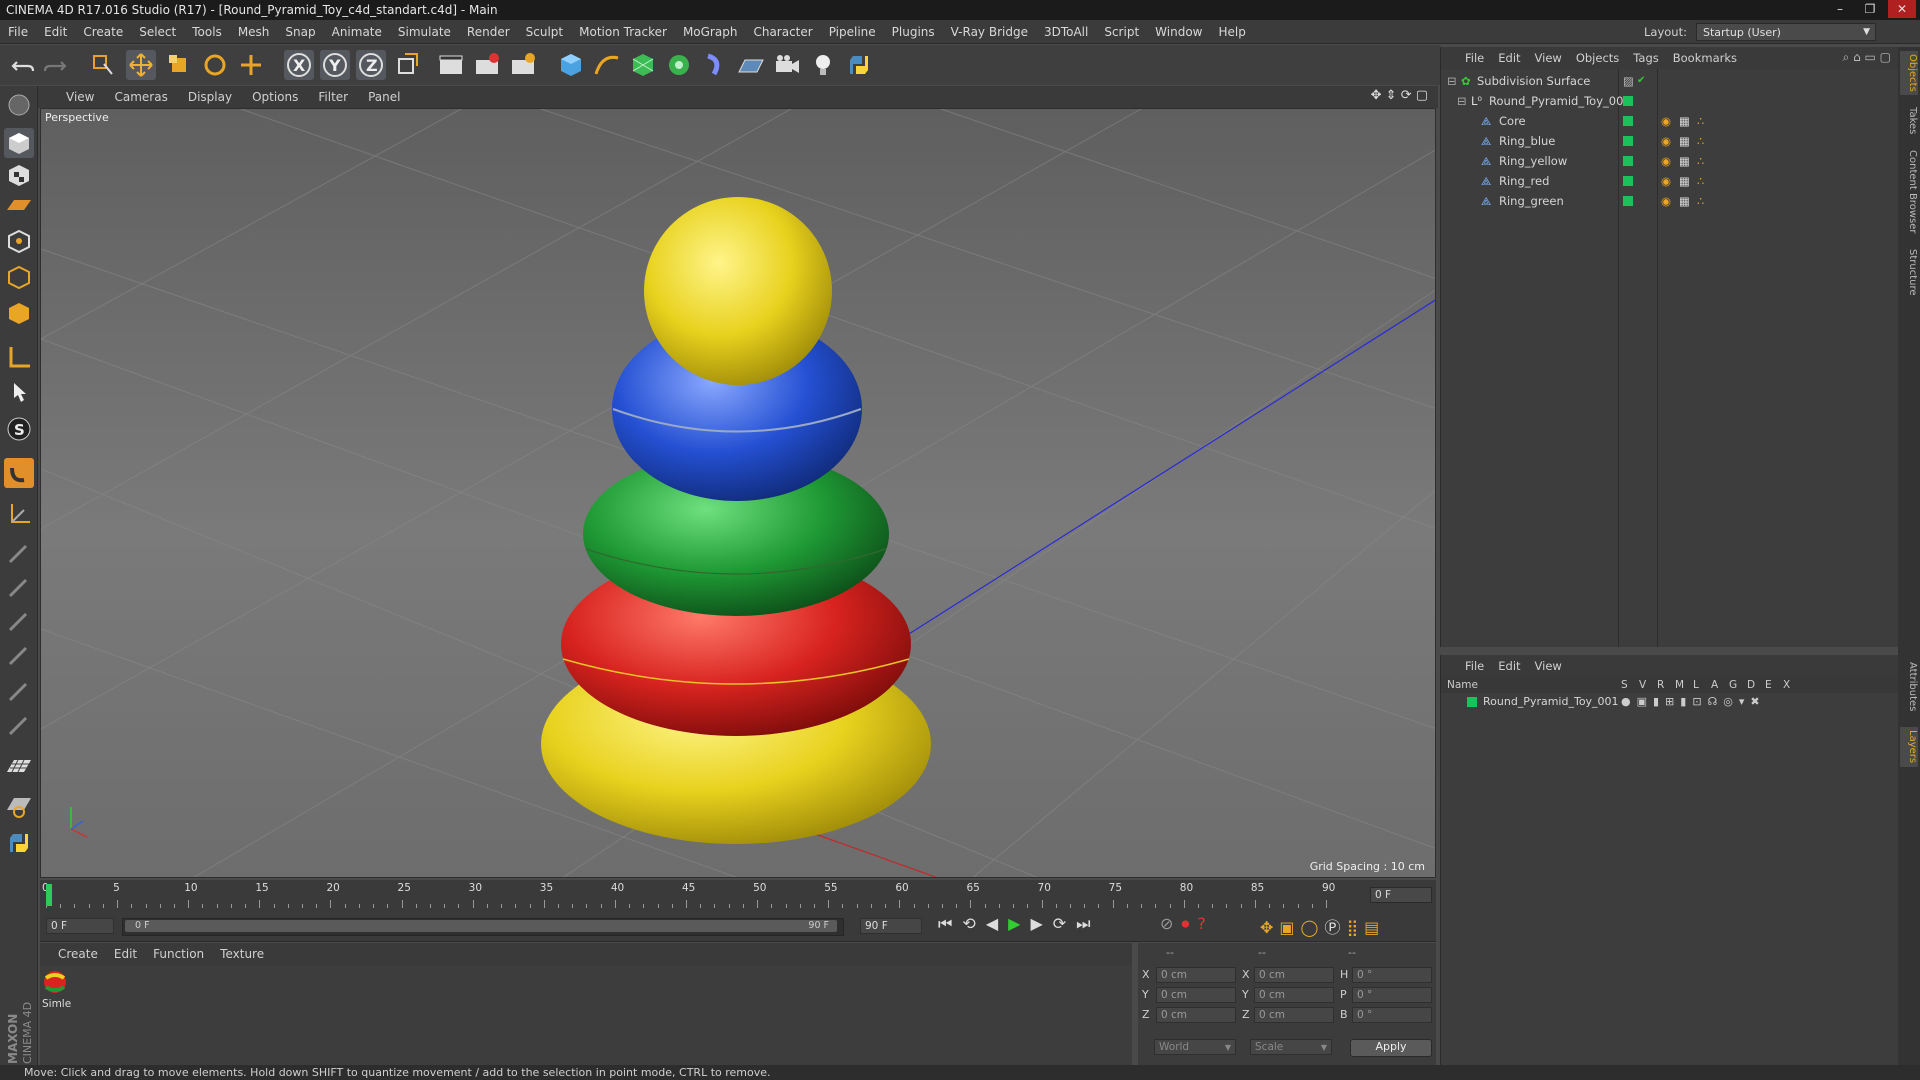 The width and height of the screenshot is (1920, 1080). Describe the element at coordinates (80, 926) in the screenshot. I see `start-frame-field: 0 F` at that location.